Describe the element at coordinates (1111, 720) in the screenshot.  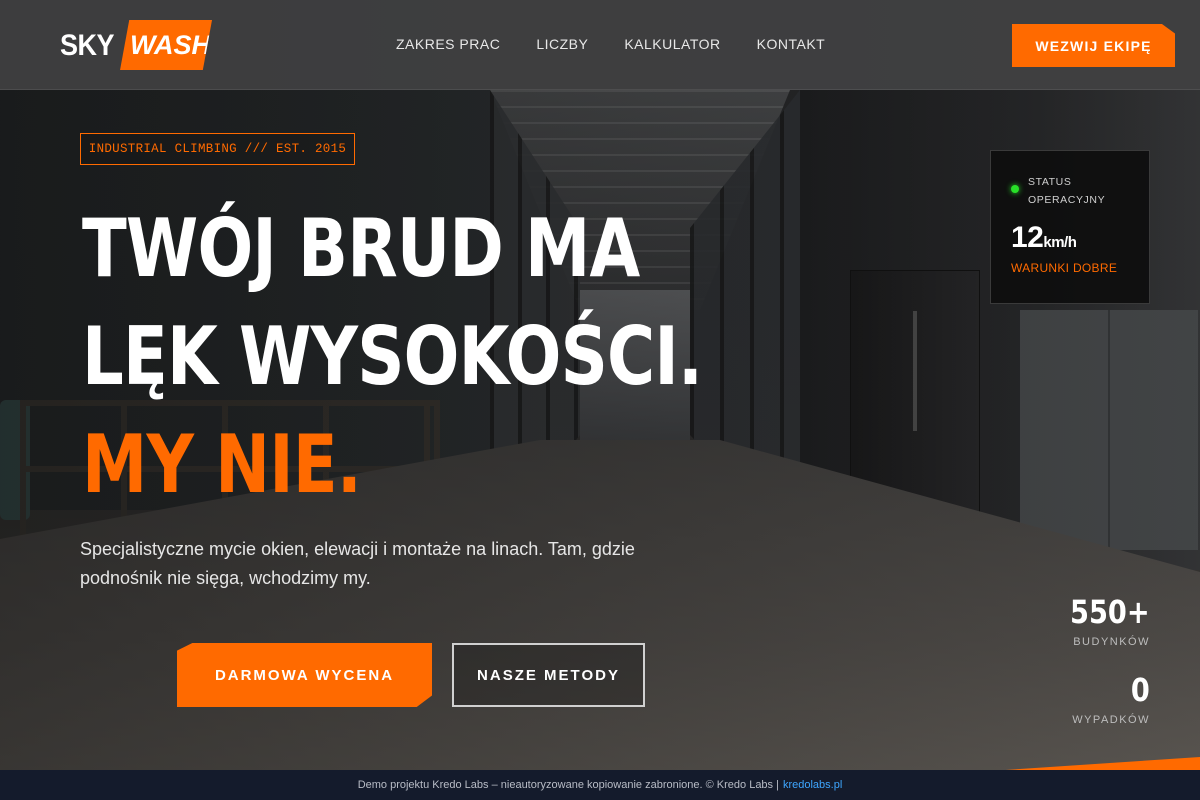
I see `stat-accidents-label: WYPADKÓW` at that location.